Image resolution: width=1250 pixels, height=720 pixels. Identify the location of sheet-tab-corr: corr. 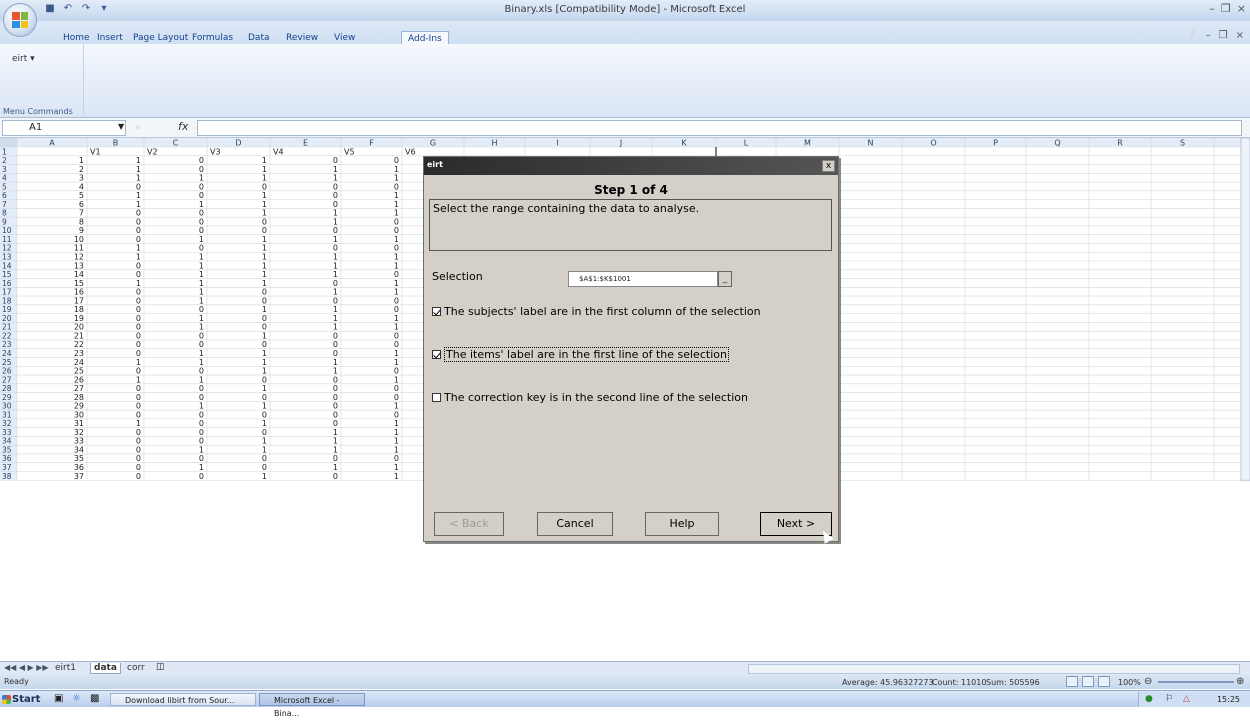
(136, 668).